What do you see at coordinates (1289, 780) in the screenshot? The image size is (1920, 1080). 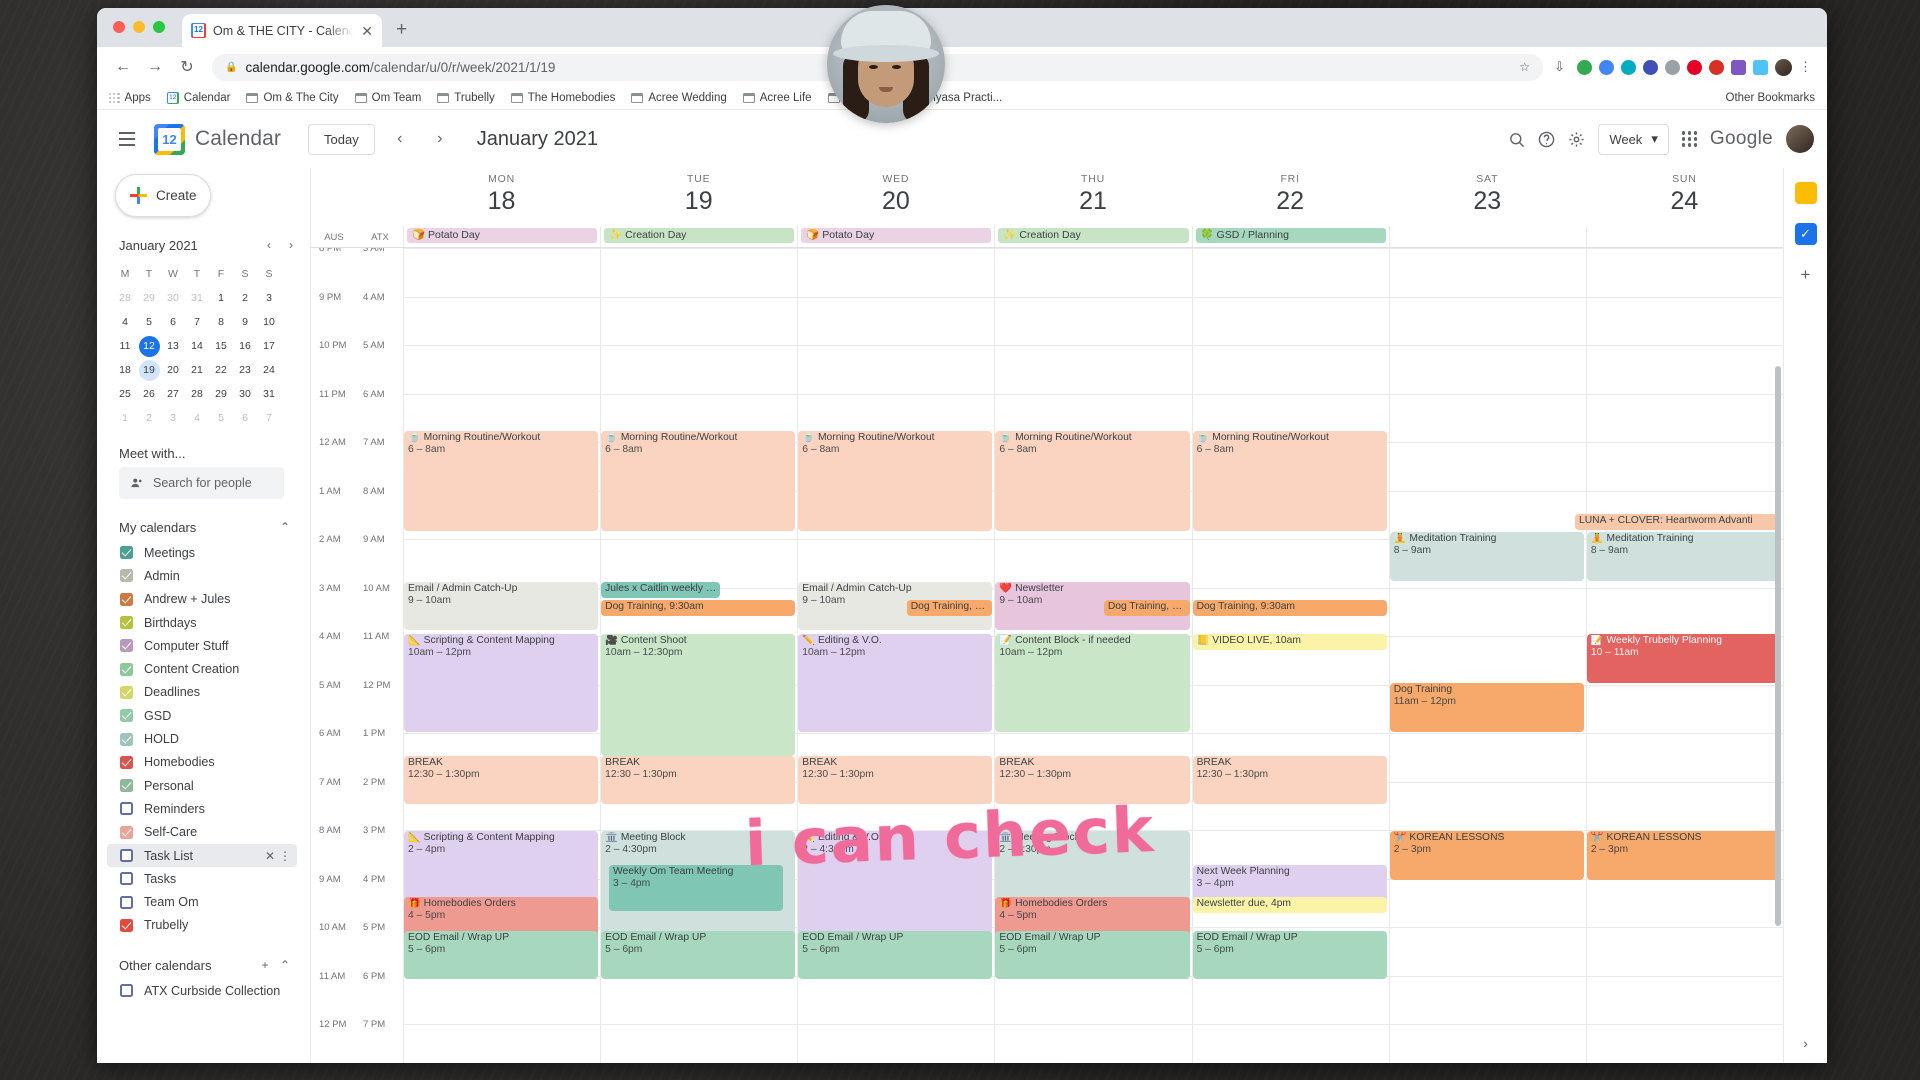 I see `calendar-event: BREAK 12:30 – 1:30pm` at bounding box center [1289, 780].